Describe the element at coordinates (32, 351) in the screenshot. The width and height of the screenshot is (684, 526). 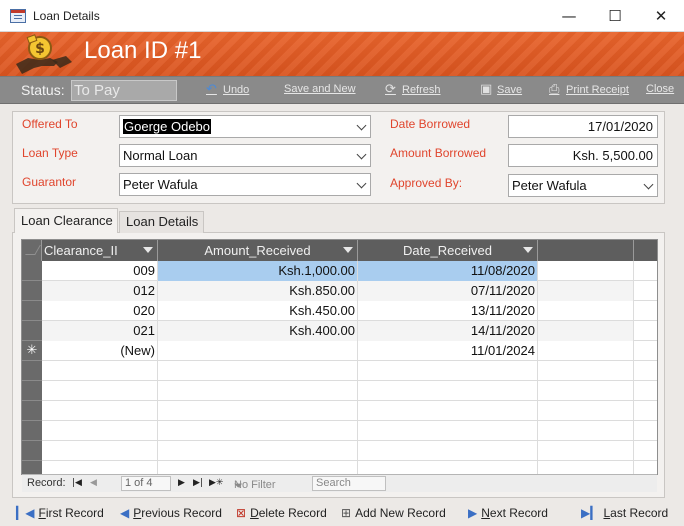
I see `new-record-marker-icon: ✳` at that location.